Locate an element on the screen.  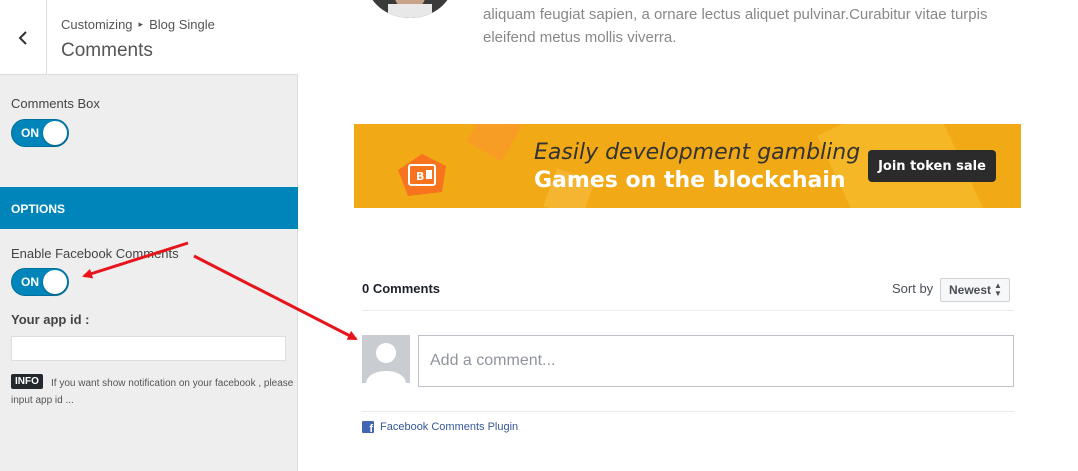
back-button is located at coordinates (23, 37).